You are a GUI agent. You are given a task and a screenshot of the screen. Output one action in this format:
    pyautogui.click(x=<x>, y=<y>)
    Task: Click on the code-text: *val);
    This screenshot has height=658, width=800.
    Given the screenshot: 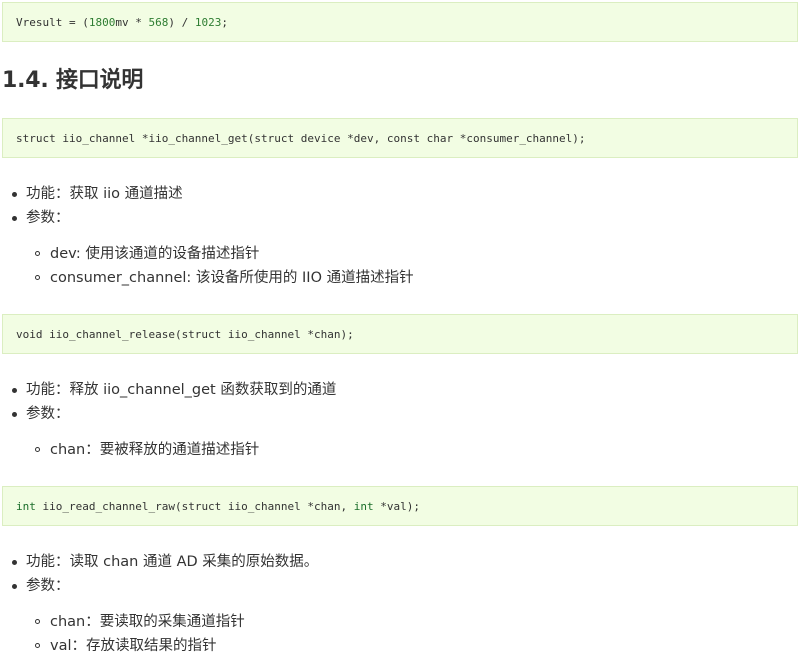 What is the action you would take?
    pyautogui.click(x=396, y=506)
    